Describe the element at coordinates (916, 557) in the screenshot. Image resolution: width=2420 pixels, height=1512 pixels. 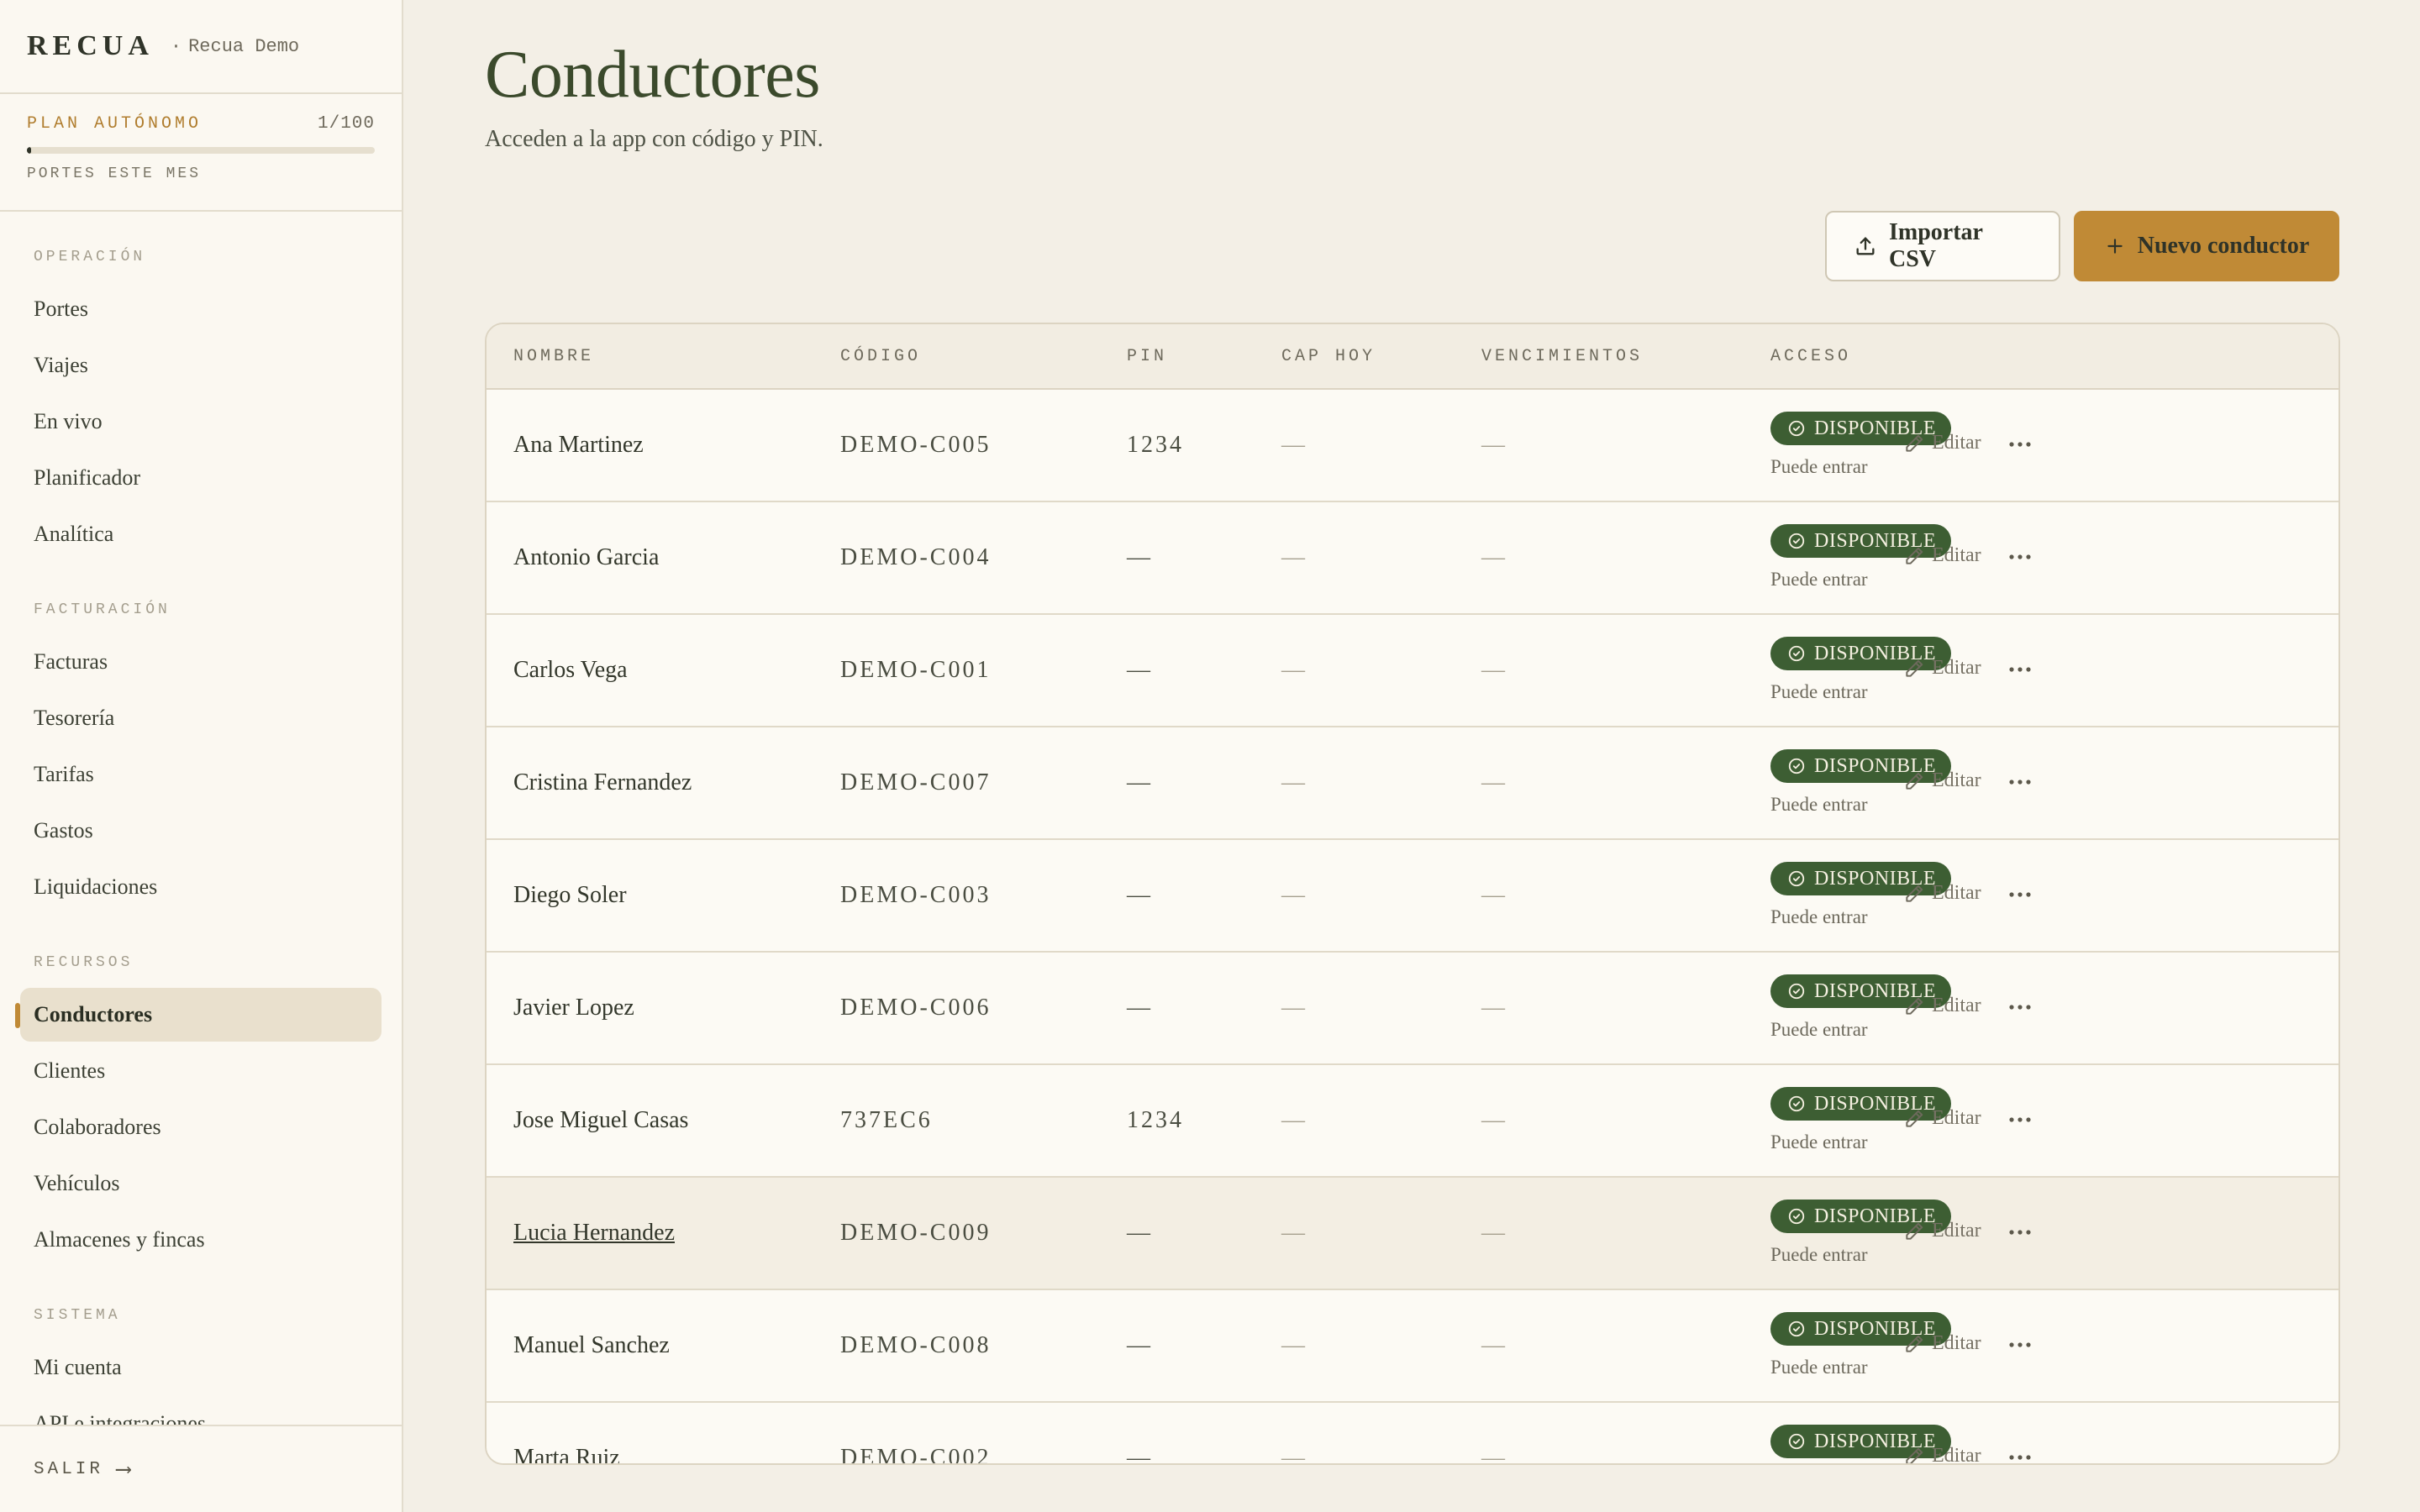
I see `driver-code: DEMO-C004` at that location.